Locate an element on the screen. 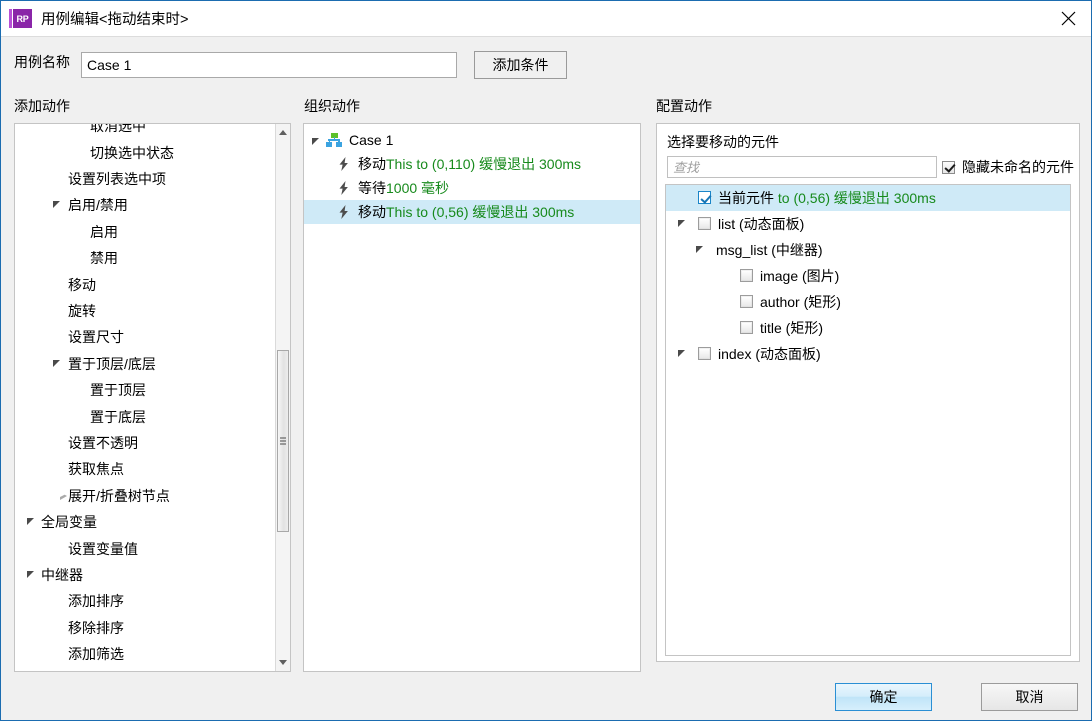 The image size is (1092, 721). add-action-item-label: 设置尺寸 is located at coordinates (96, 337).